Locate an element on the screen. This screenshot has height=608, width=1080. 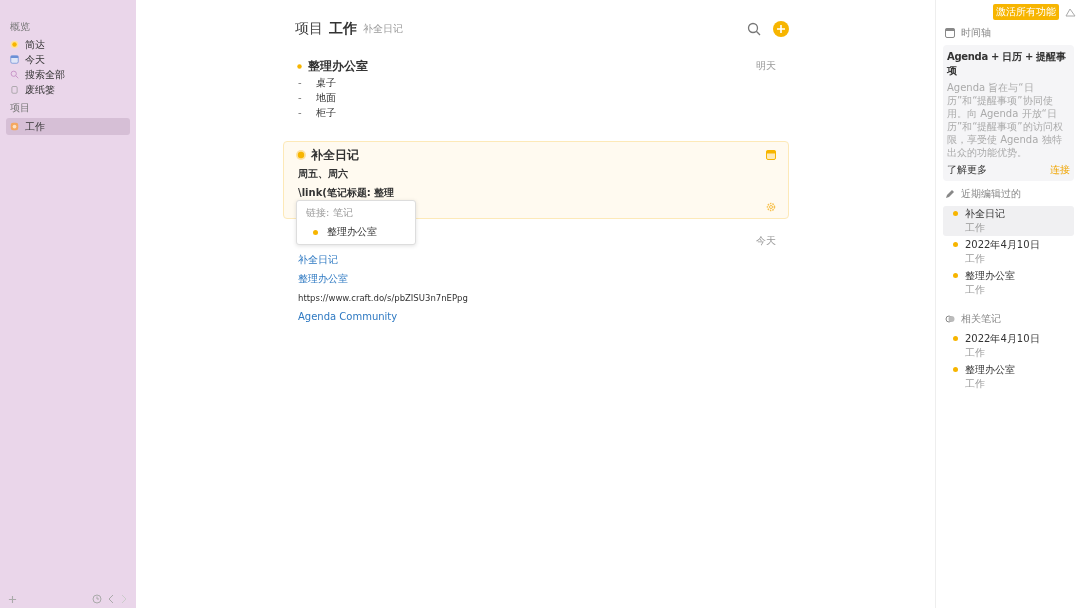
back-icon is located at coordinates (111, 599).